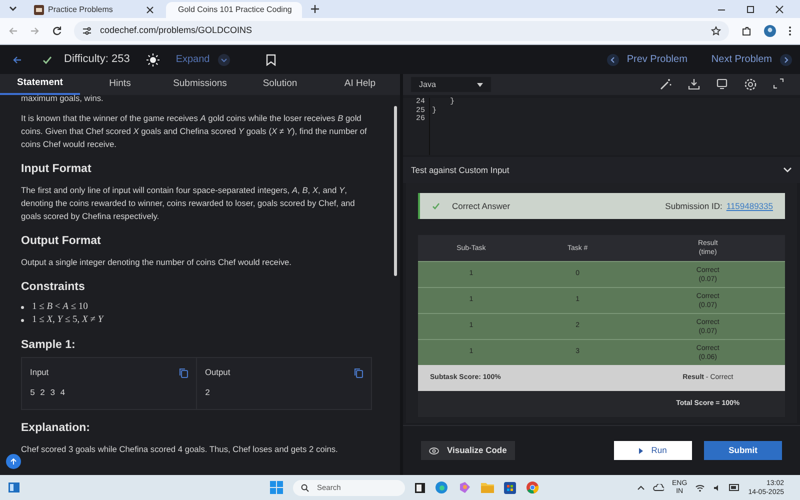  I want to click on paragraph: The first and only line of input will contain four space-separated integers, A, B, X, and Y, denoting the coins rewarded to winner, coins rewarded to loser, goals scored by Chef, and goals scored by Chefina respectively., so click(188, 203).